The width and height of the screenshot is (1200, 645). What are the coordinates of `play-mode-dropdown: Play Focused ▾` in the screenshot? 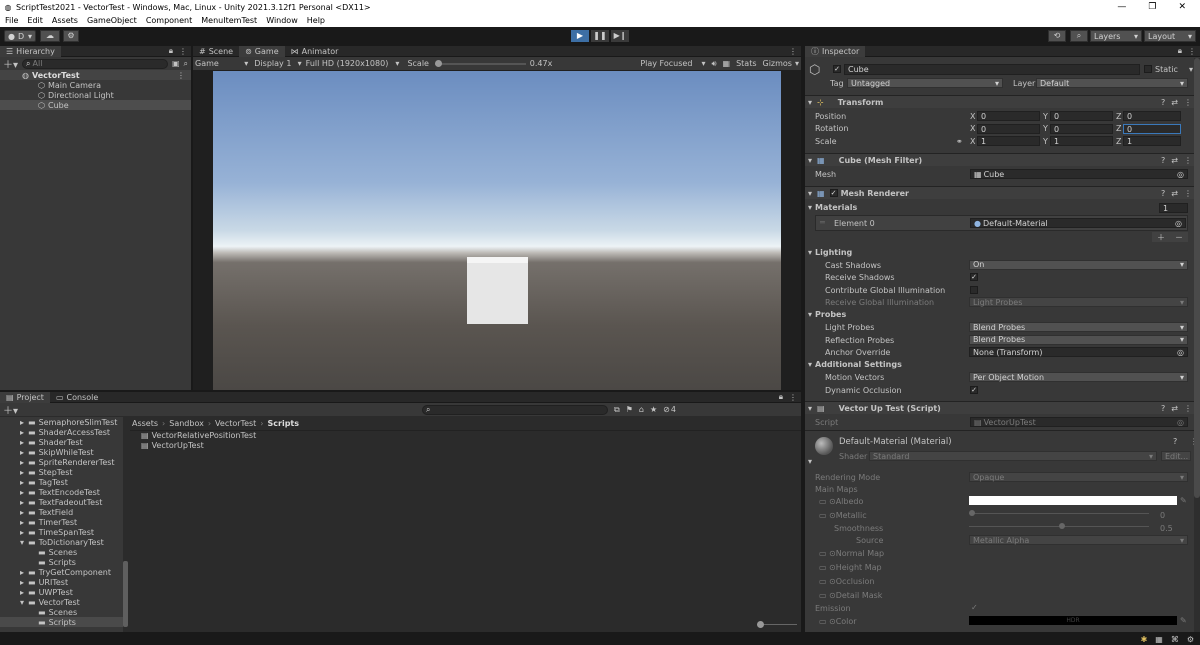 It's located at (672, 63).